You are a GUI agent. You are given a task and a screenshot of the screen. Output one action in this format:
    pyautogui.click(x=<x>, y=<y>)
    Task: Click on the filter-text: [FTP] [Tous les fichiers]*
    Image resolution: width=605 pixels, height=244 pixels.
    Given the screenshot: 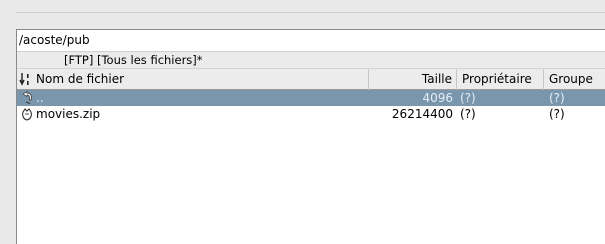 What is the action you would take?
    pyautogui.click(x=133, y=60)
    